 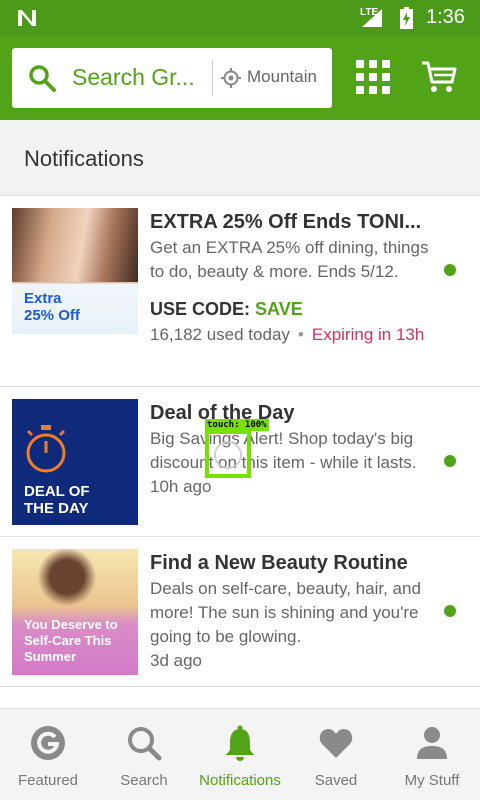 I want to click on heart-icon, so click(x=336, y=743).